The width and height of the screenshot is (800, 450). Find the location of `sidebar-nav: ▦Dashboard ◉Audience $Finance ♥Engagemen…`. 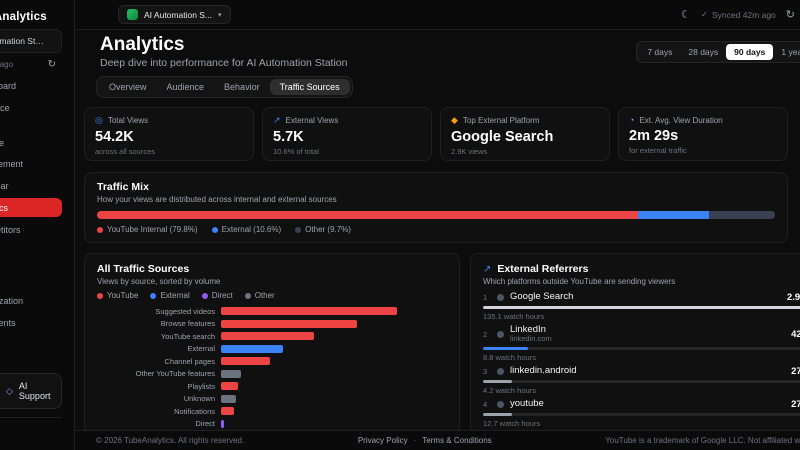

sidebar-nav: ▦Dashboard ◉Audience $Finance ♥Engagemen… is located at coordinates (31, 215).